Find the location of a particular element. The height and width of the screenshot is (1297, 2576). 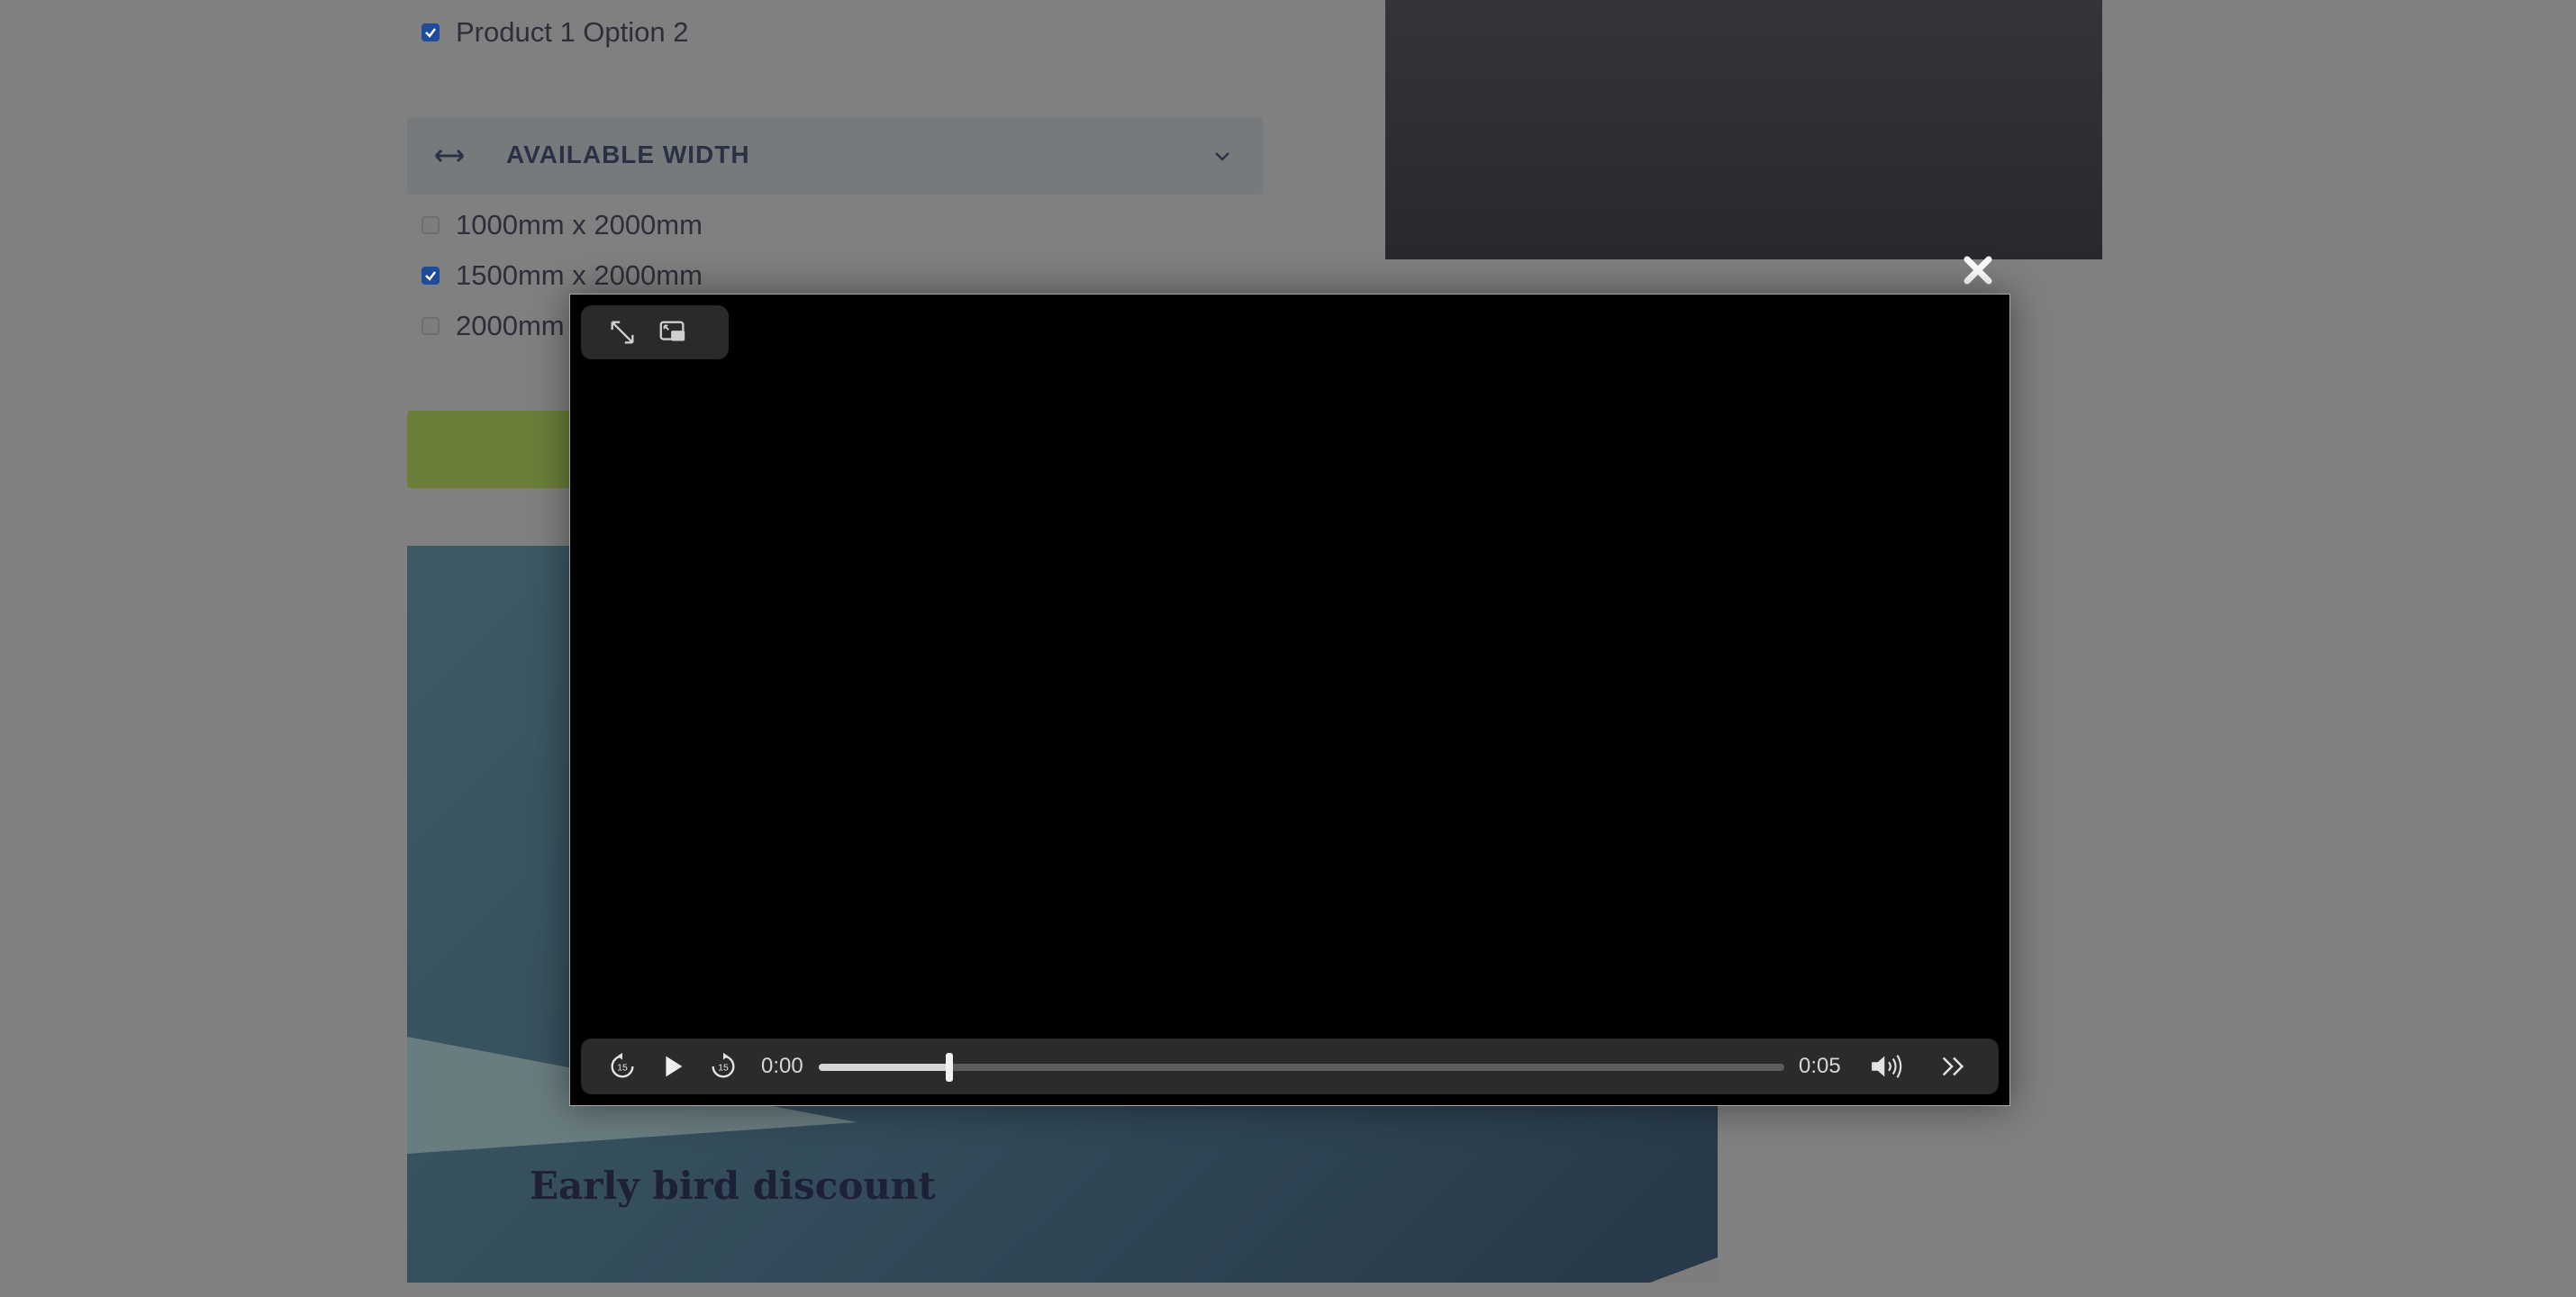

width-option-row: 2000mm is located at coordinates (493, 326).